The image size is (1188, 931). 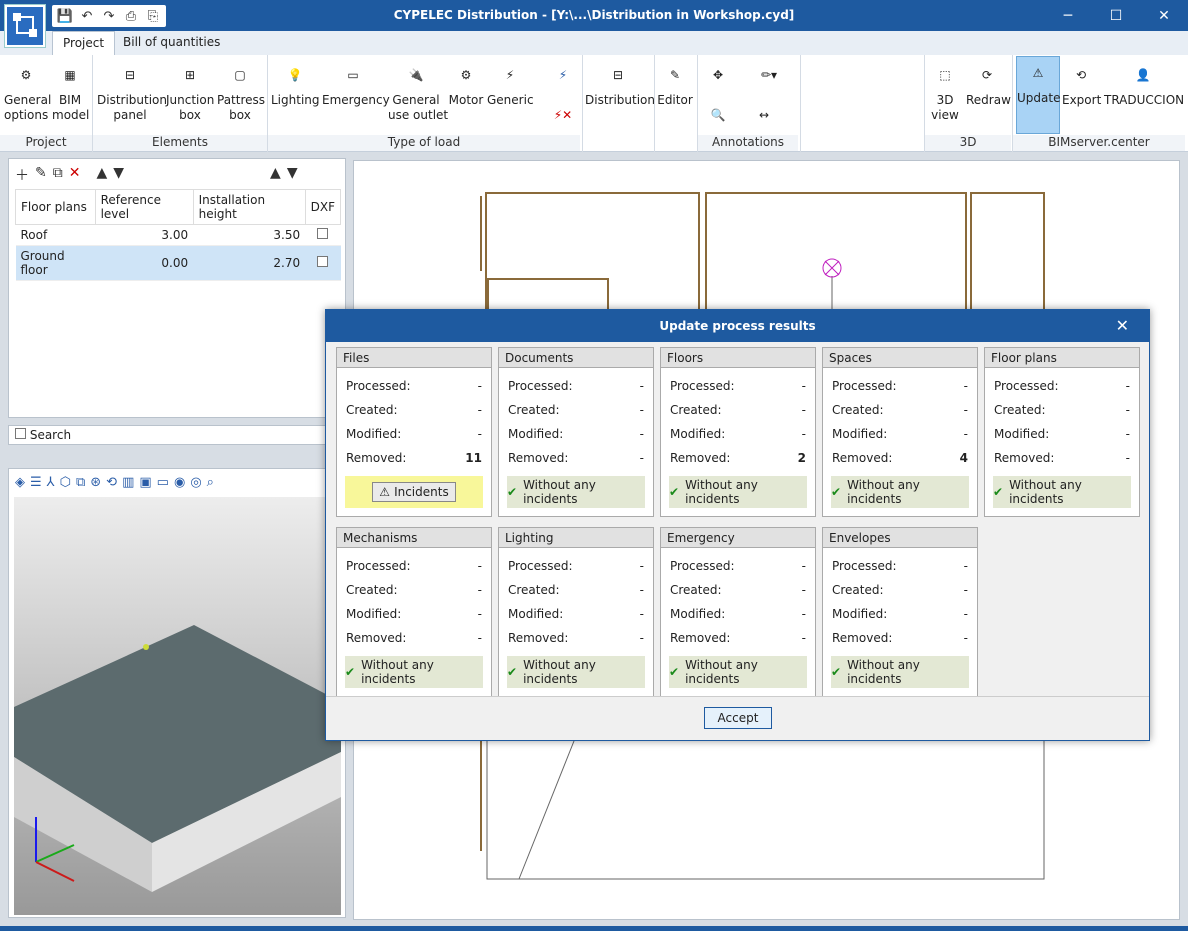 I want to click on row-label: Processed:, so click(x=864, y=566).